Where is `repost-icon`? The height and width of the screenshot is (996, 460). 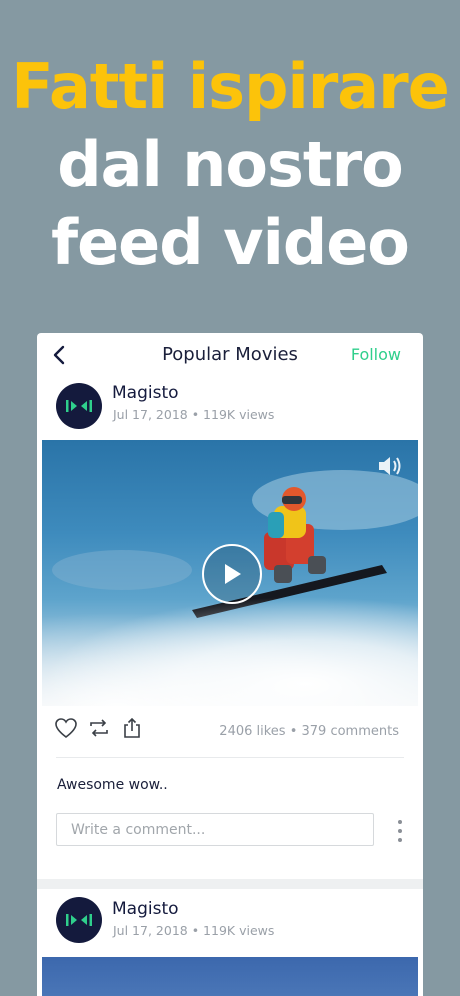
repost-icon is located at coordinates (99, 730).